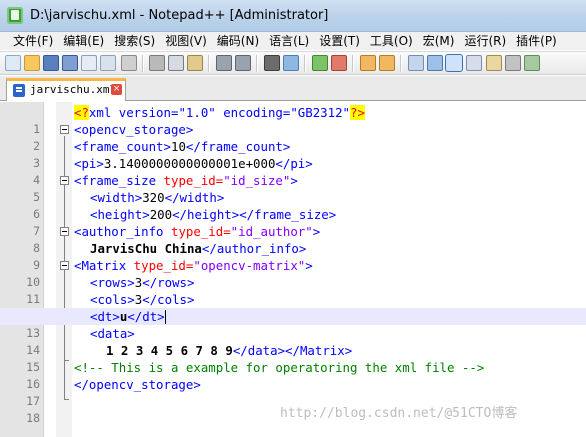  I want to click on menu-language: 语言(L), so click(289, 41).